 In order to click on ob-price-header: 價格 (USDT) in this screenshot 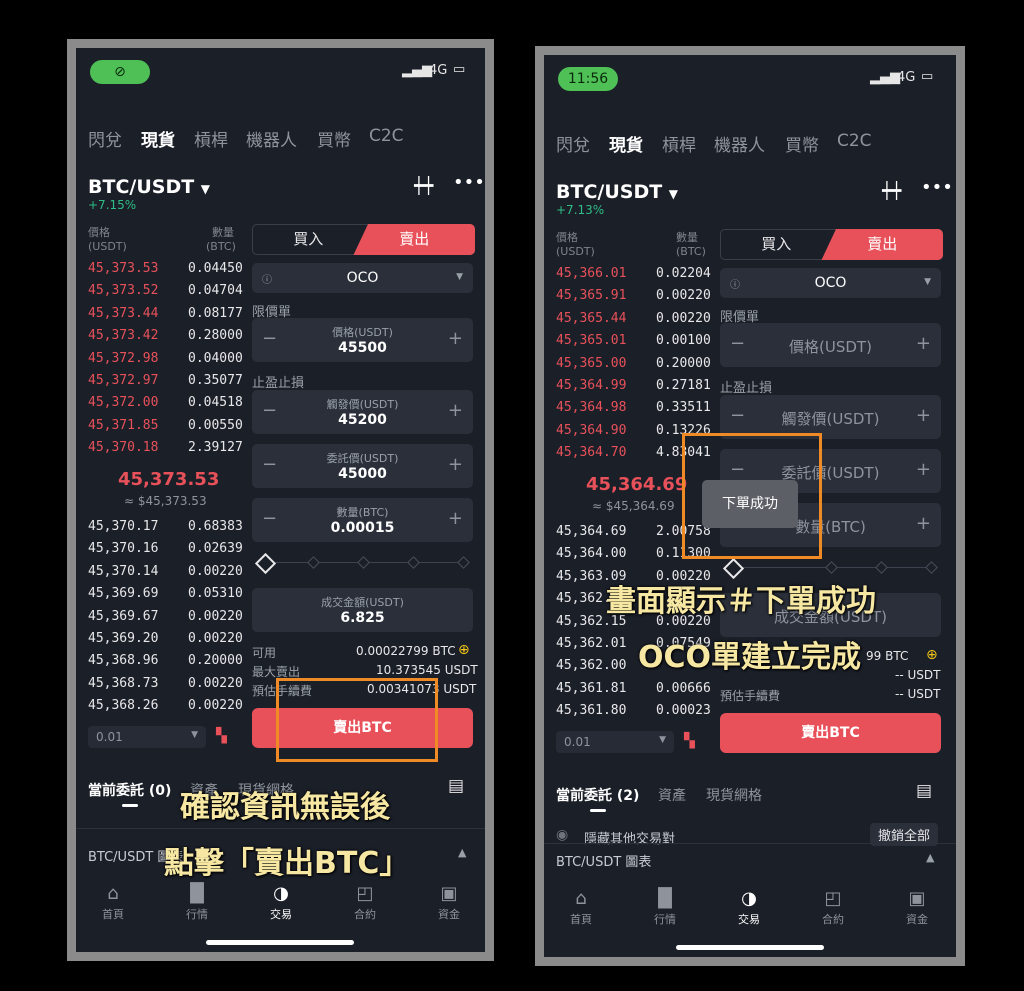, I will do `click(107, 239)`.